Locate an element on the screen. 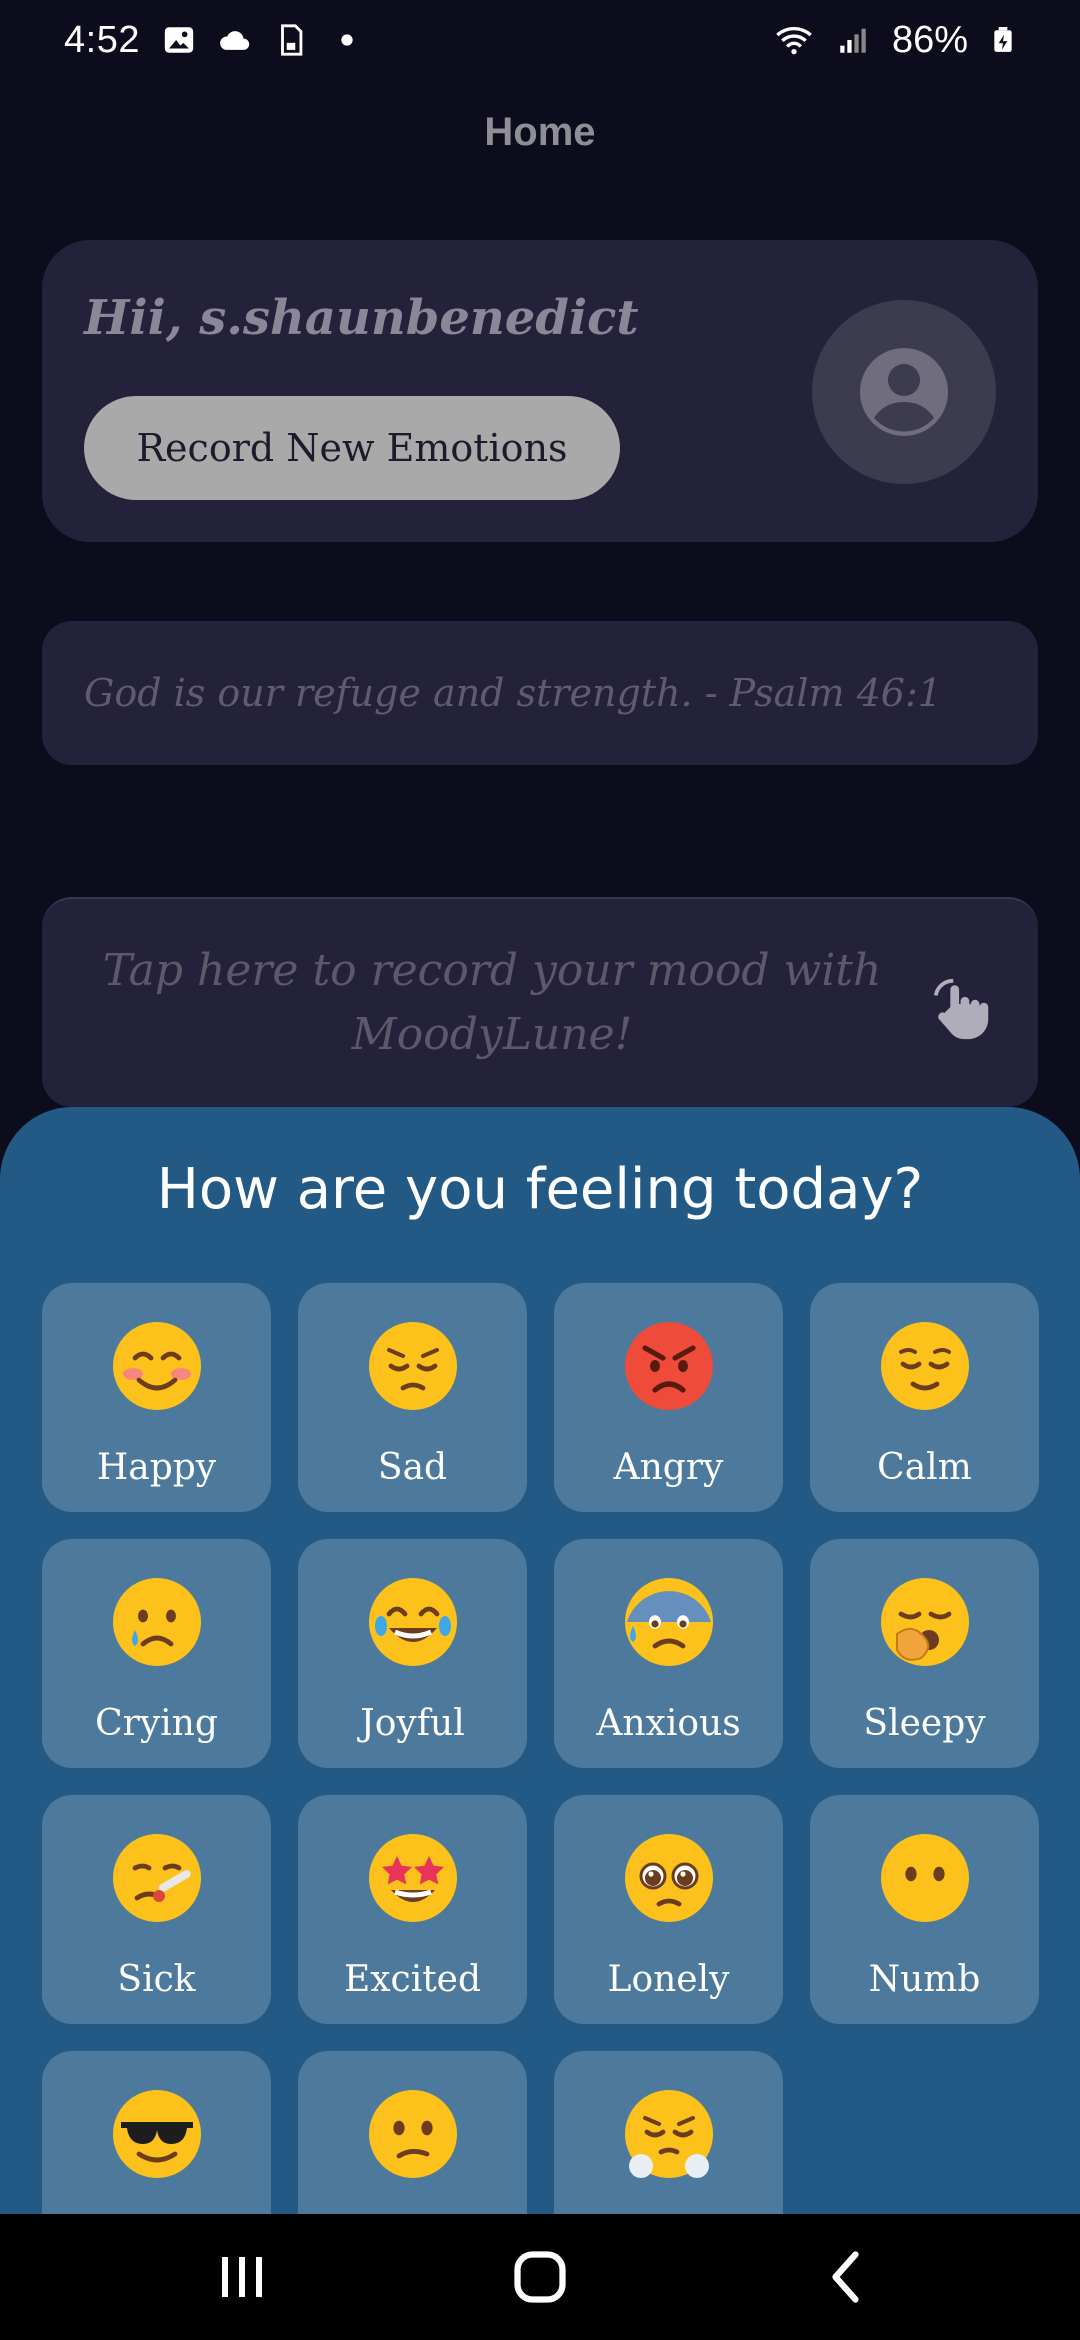  back-icon is located at coordinates (848, 2277).